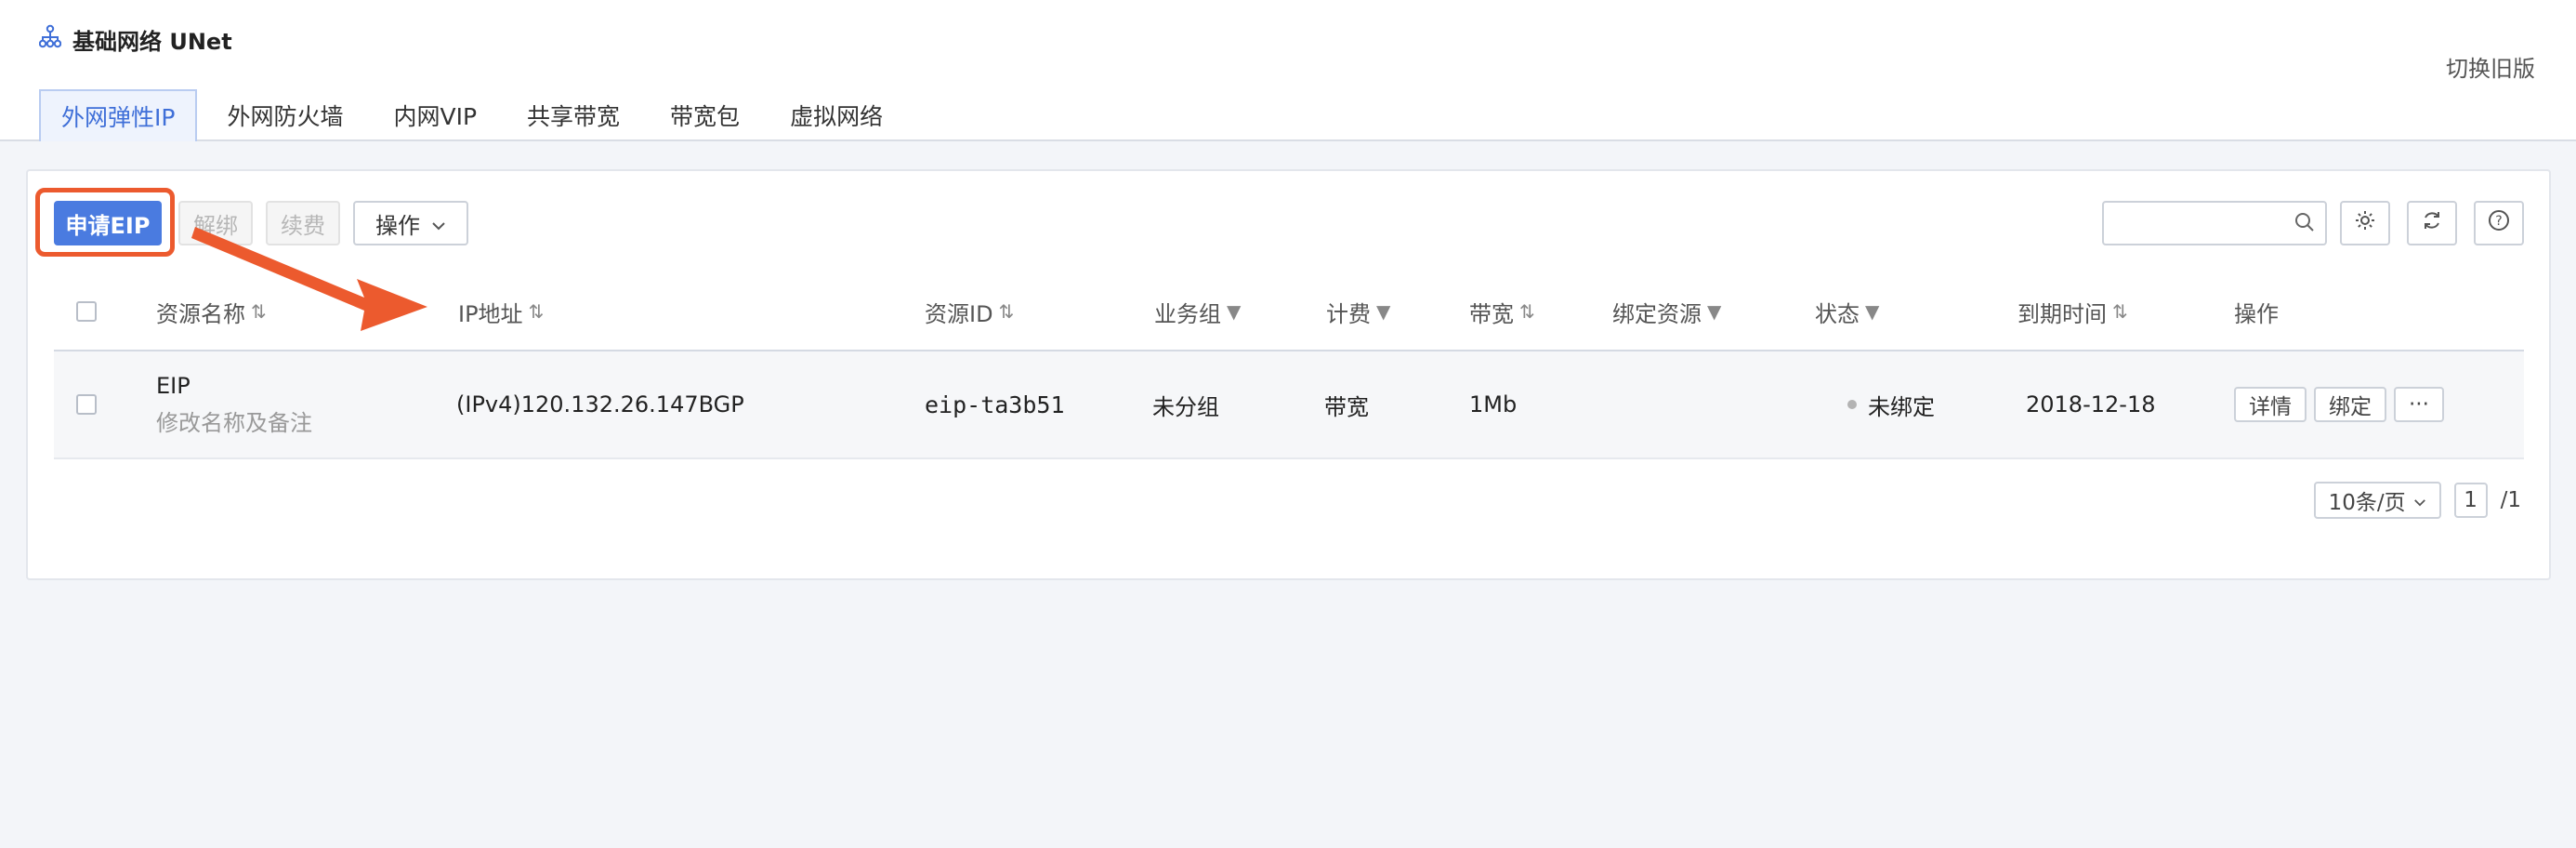  Describe the element at coordinates (86, 311) in the screenshot. I see `select-all-checkbox` at that location.